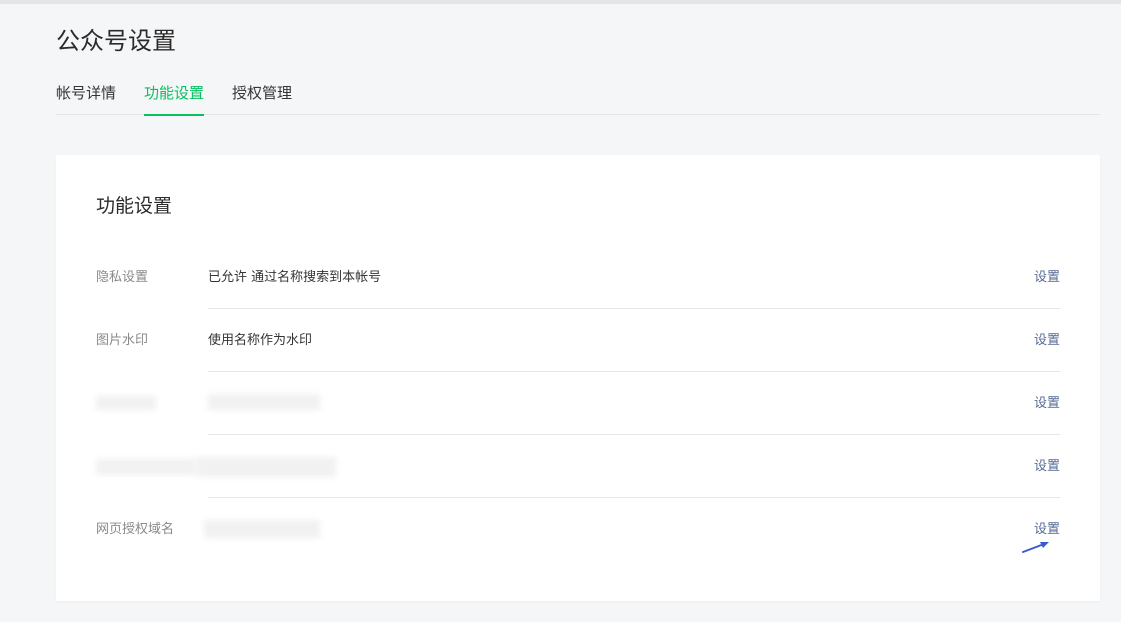 The height and width of the screenshot is (622, 1121). Describe the element at coordinates (134, 206) in the screenshot. I see `card-title: 功能设置` at that location.